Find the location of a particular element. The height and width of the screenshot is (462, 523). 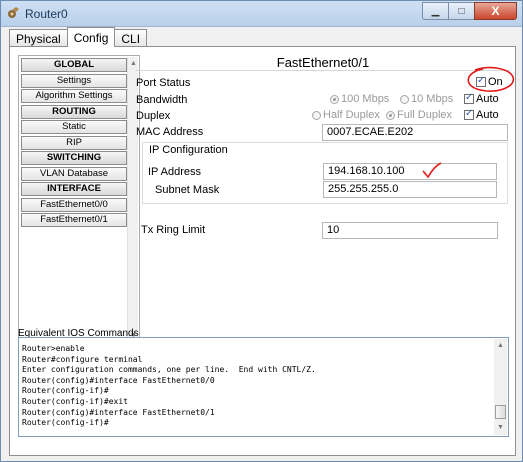

maximize-button: □ is located at coordinates (461, 11).